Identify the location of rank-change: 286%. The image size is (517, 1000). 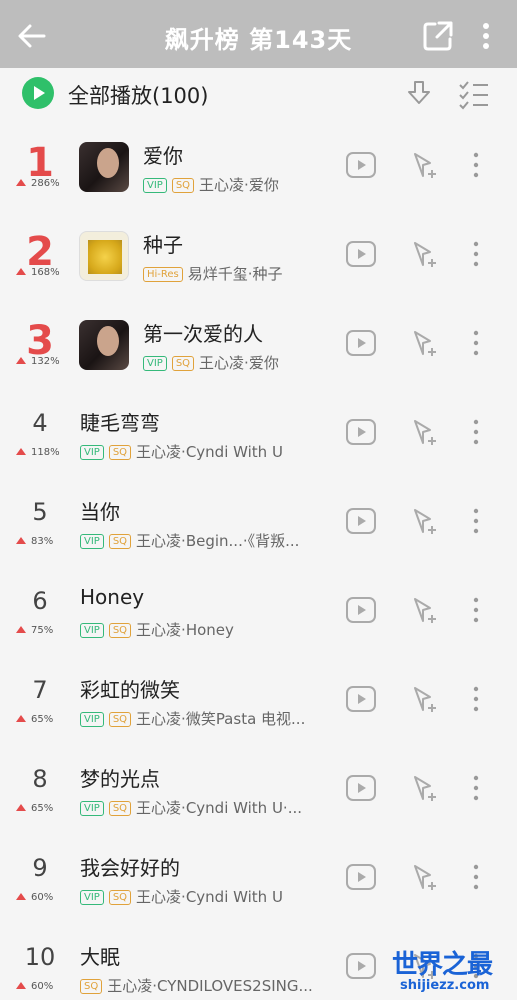
(46, 183).